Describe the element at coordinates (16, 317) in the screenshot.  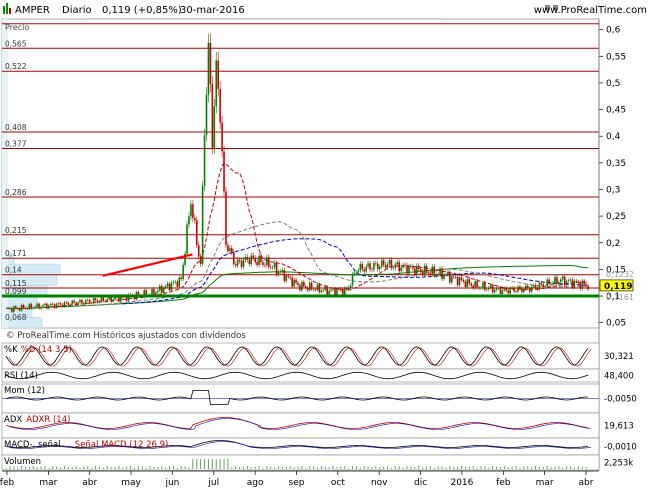
I see `support-label: 0,068` at that location.